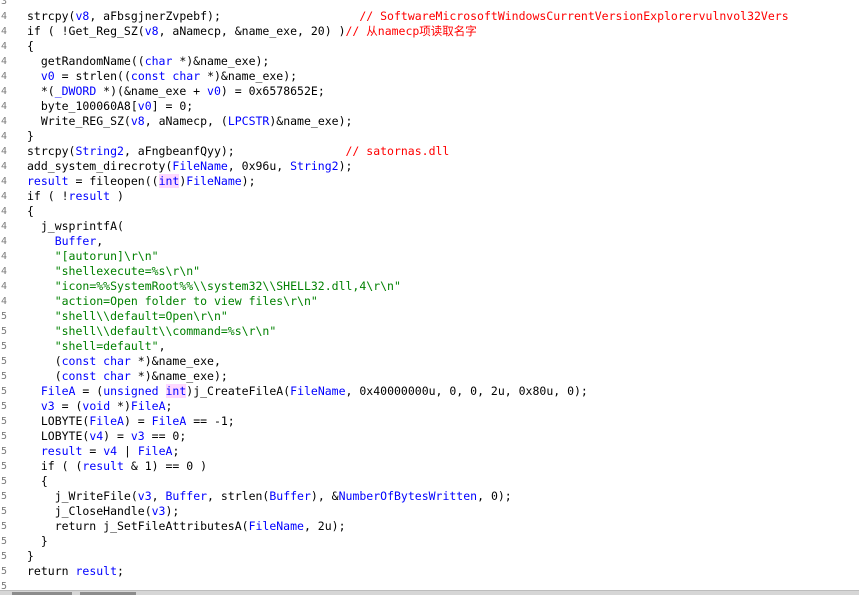  I want to click on code-line: v3 = (void *)FileA;, so click(443, 406).